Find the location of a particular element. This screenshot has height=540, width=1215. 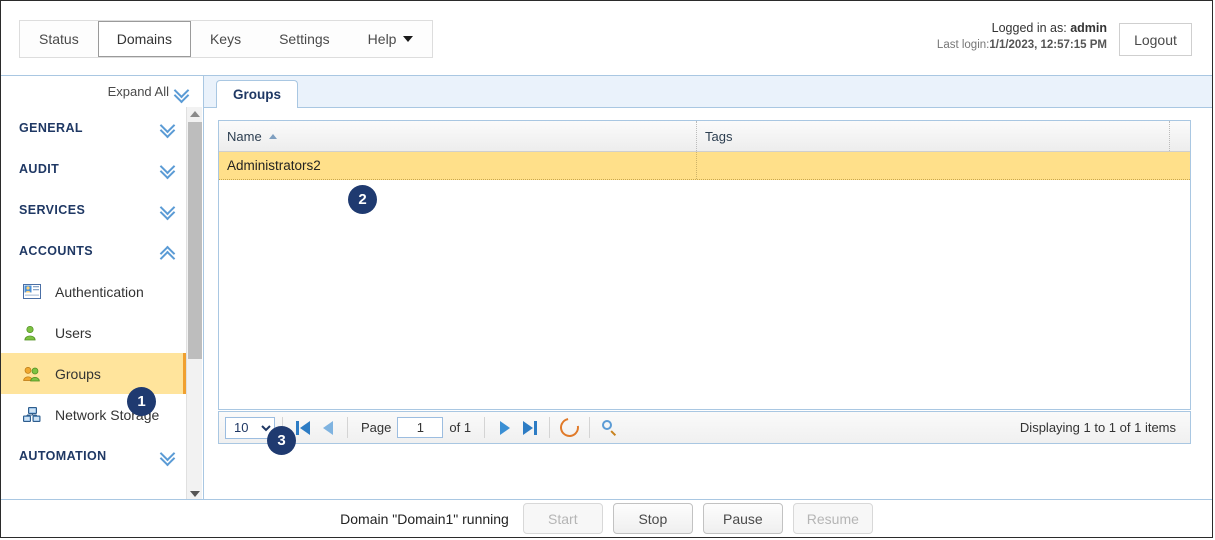

sidebar-scrollbar is located at coordinates (194, 304).